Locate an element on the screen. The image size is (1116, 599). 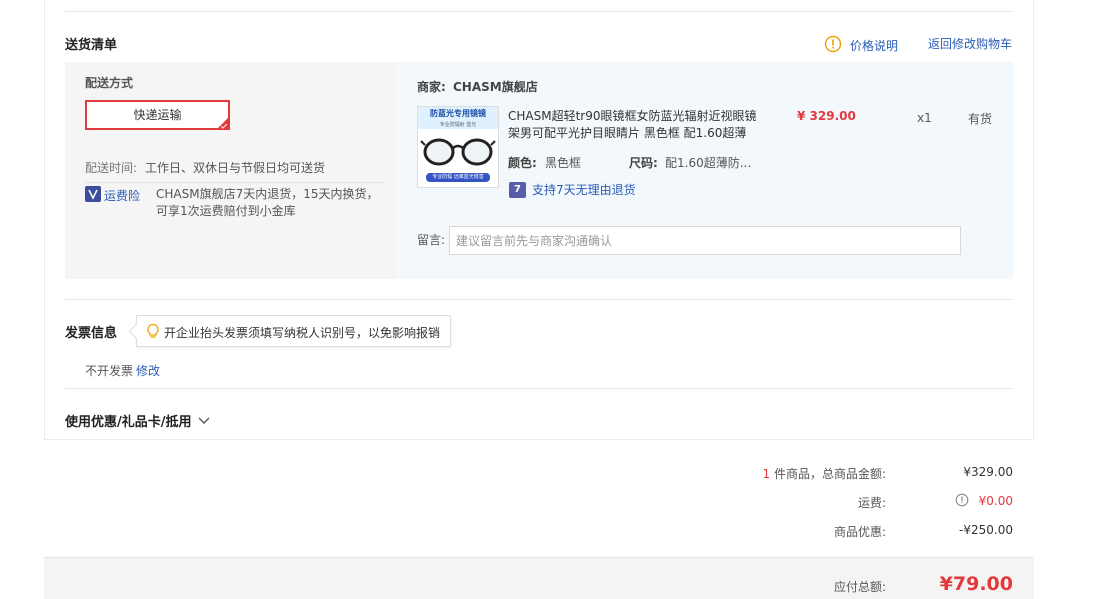
color-value: 黑色框 is located at coordinates (563, 163).